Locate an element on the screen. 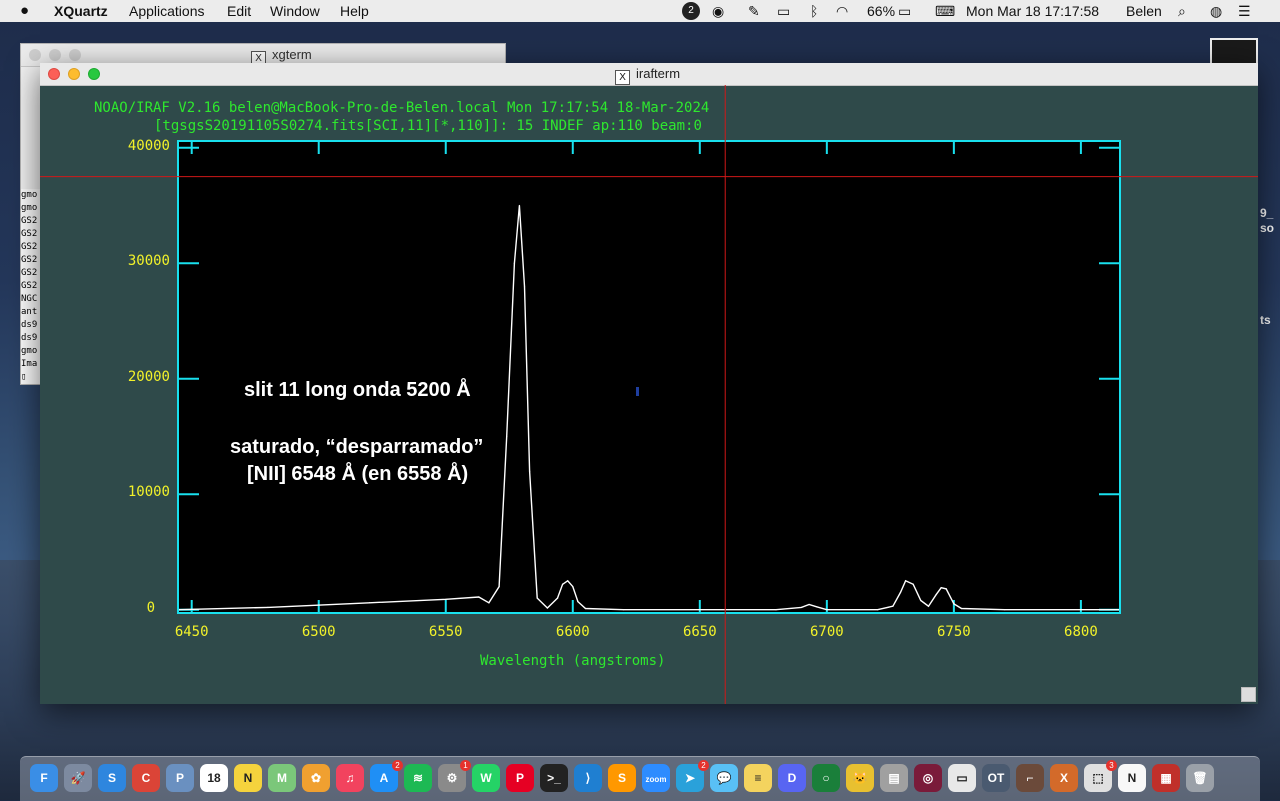 The width and height of the screenshot is (1280, 801). window-resize-handle is located at coordinates (1248, 694).